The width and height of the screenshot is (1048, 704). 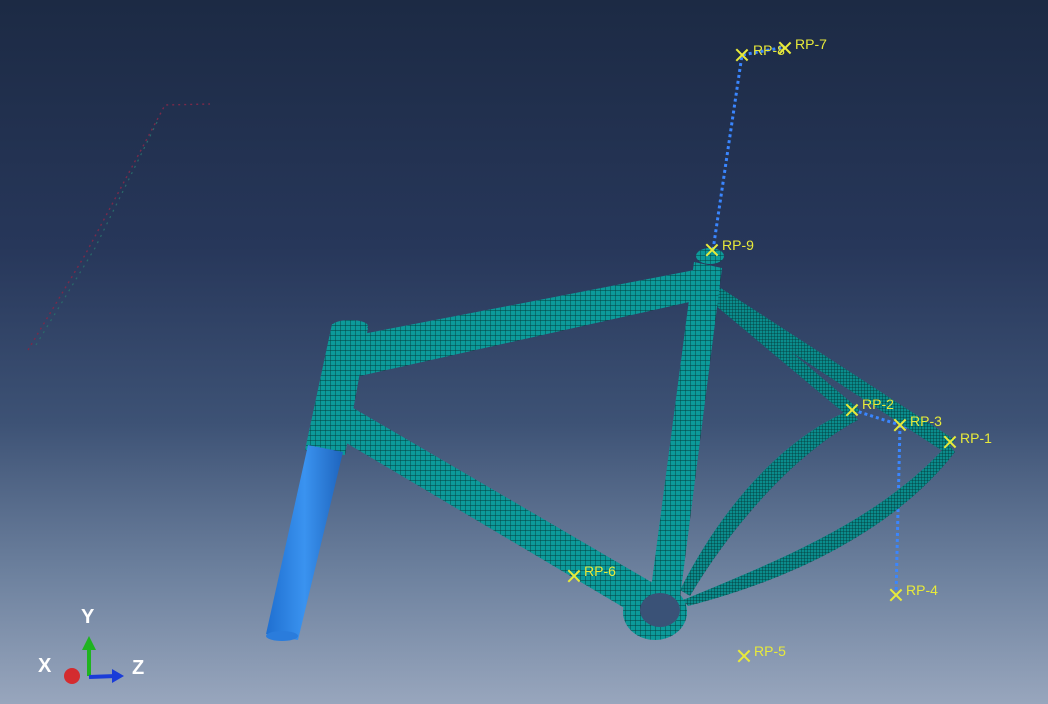 What do you see at coordinates (712, 250) in the screenshot?
I see `rp9-marker` at bounding box center [712, 250].